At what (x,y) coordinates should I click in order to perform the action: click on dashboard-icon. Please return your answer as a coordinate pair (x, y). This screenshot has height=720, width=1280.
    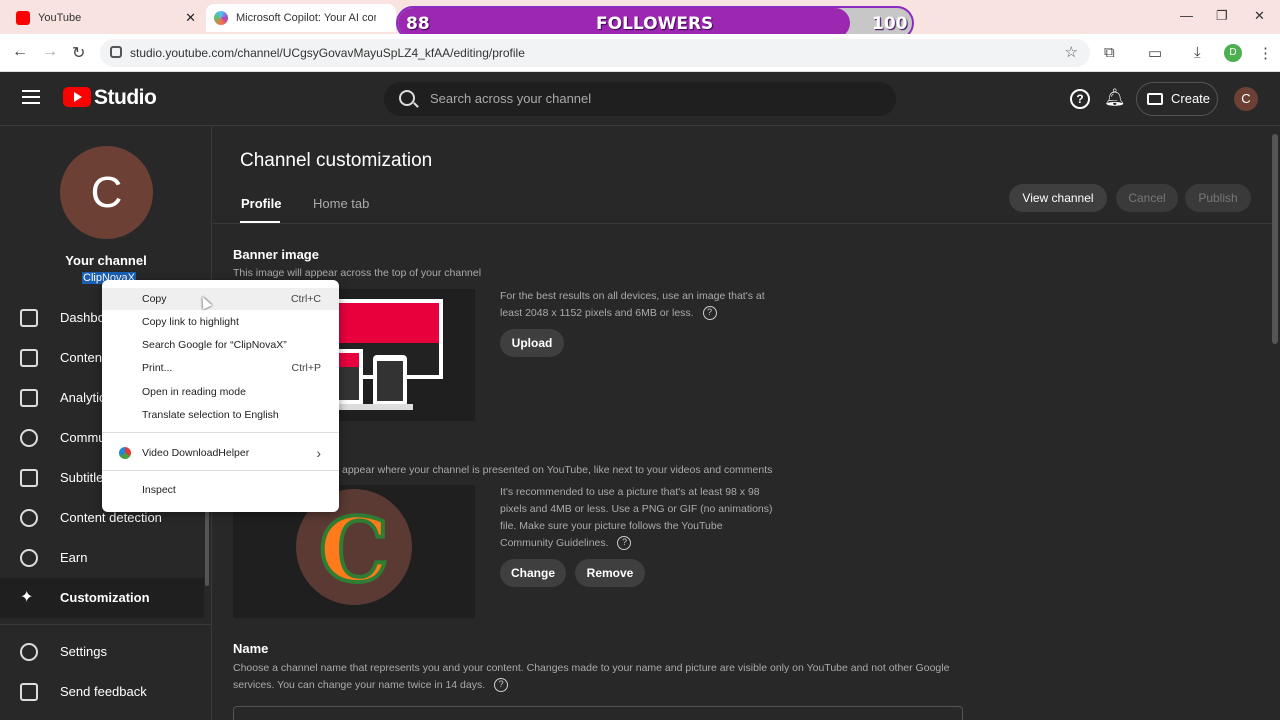
    Looking at the image, I should click on (29, 318).